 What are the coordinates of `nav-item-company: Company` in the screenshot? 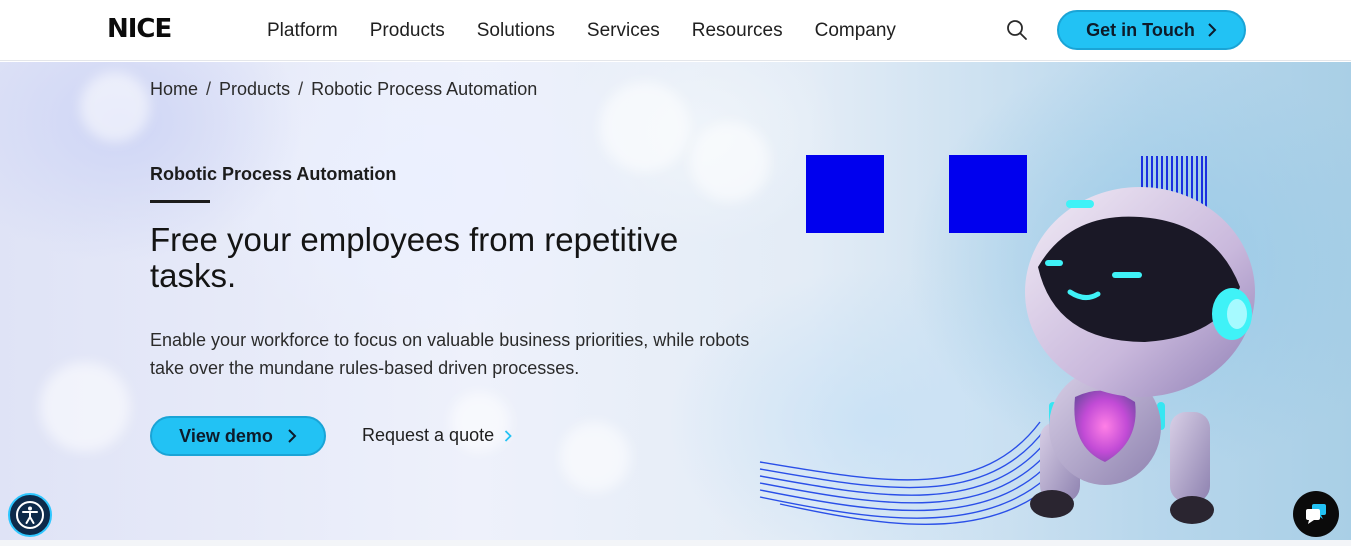 It's located at (855, 30).